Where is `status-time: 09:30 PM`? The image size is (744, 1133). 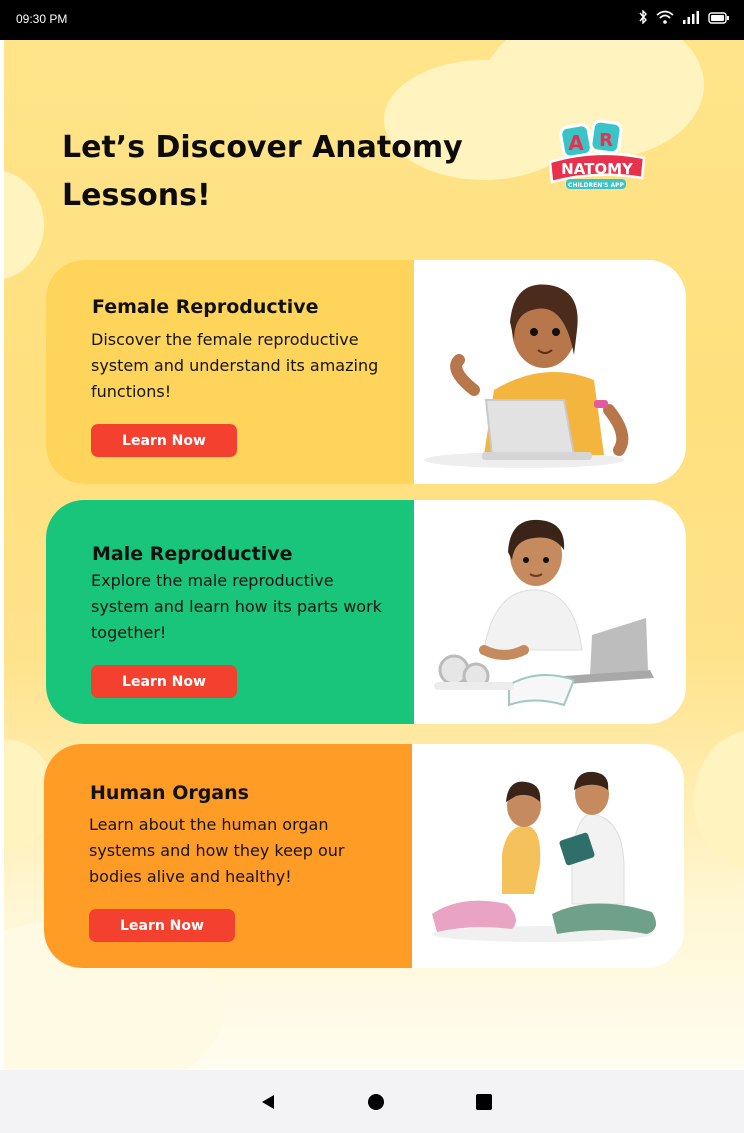
status-time: 09:30 PM is located at coordinates (42, 19).